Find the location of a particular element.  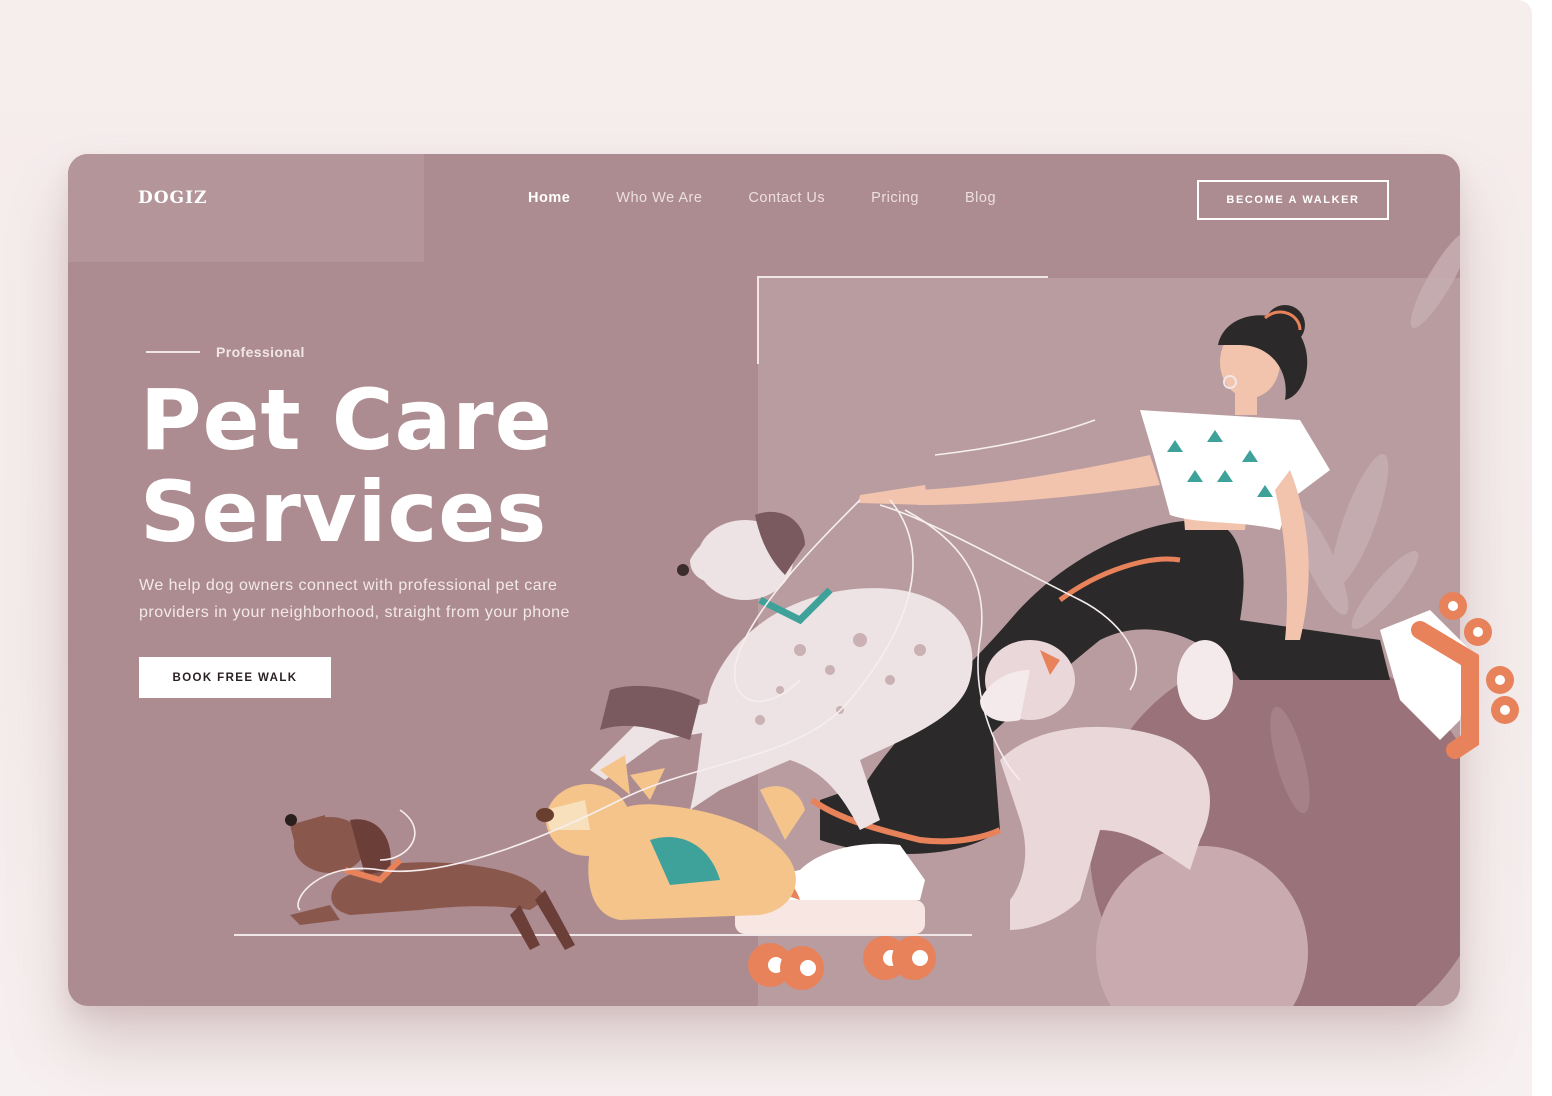

nav-item-pricing: Pricing is located at coordinates (895, 198).